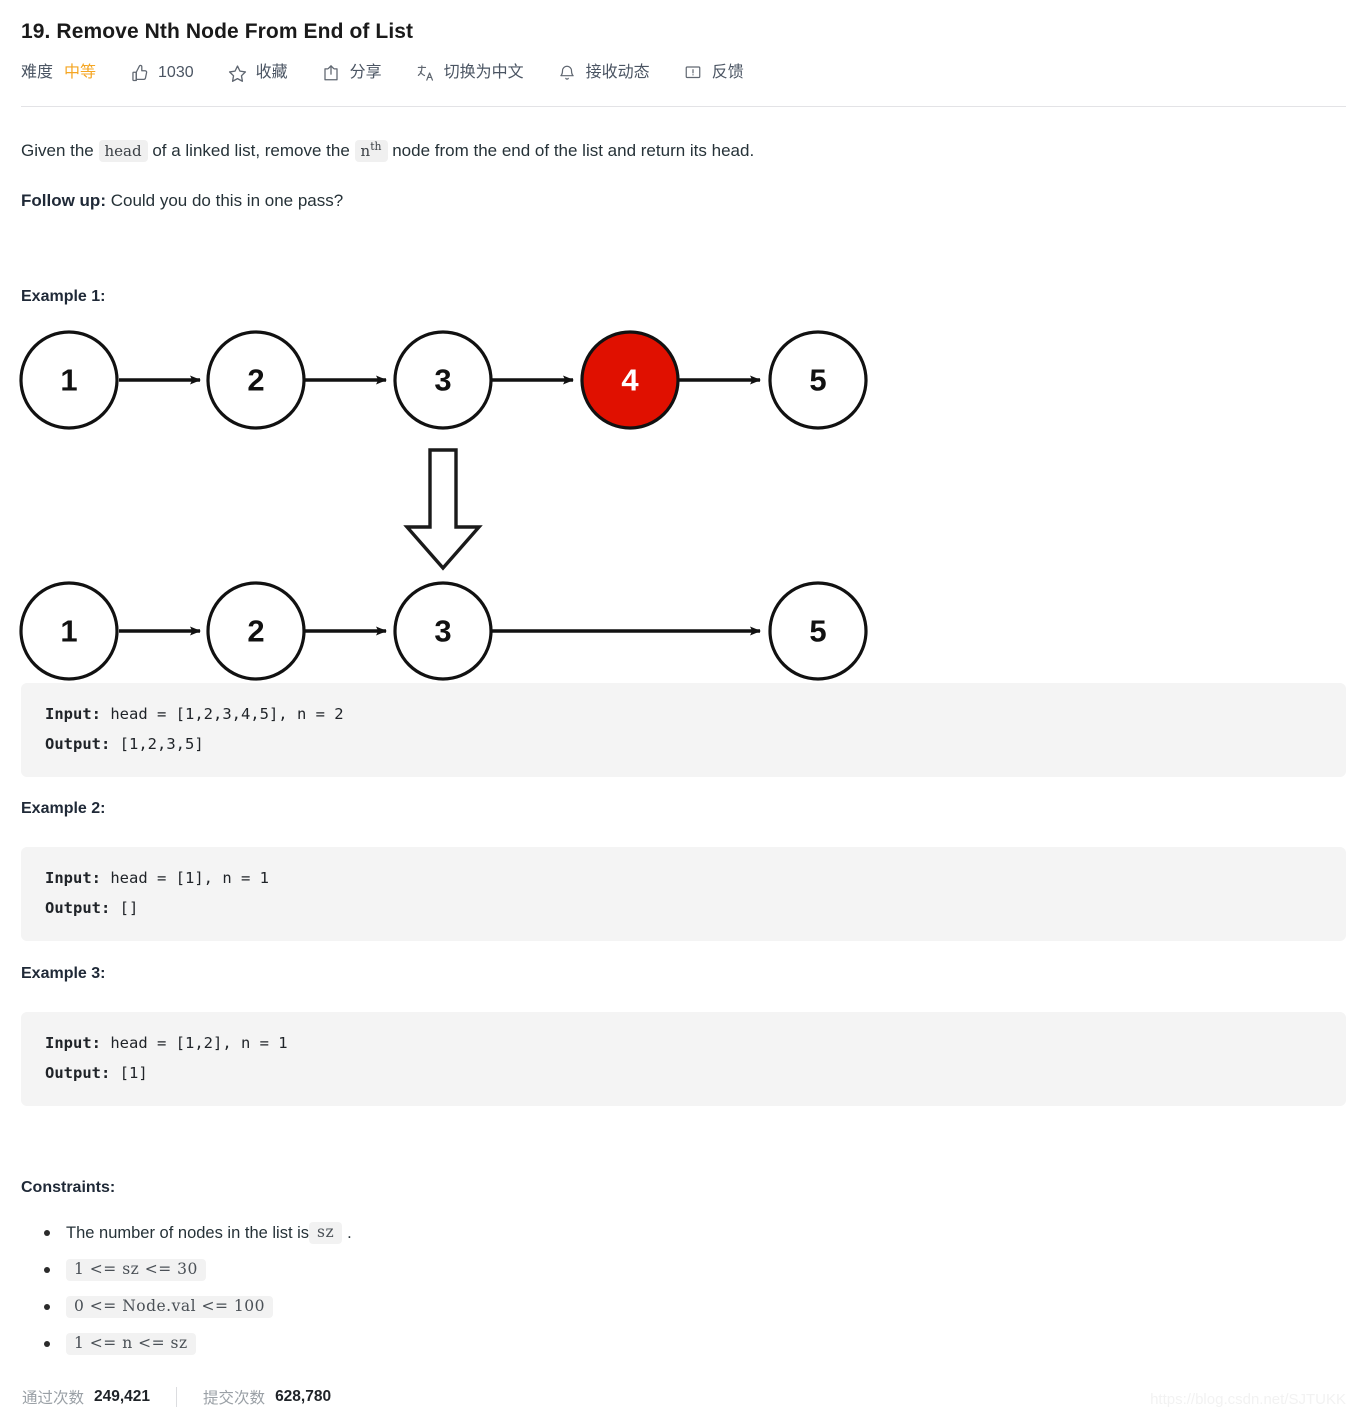  Describe the element at coordinates (727, 72) in the screenshot. I see `feedback-label: 反馈` at that location.